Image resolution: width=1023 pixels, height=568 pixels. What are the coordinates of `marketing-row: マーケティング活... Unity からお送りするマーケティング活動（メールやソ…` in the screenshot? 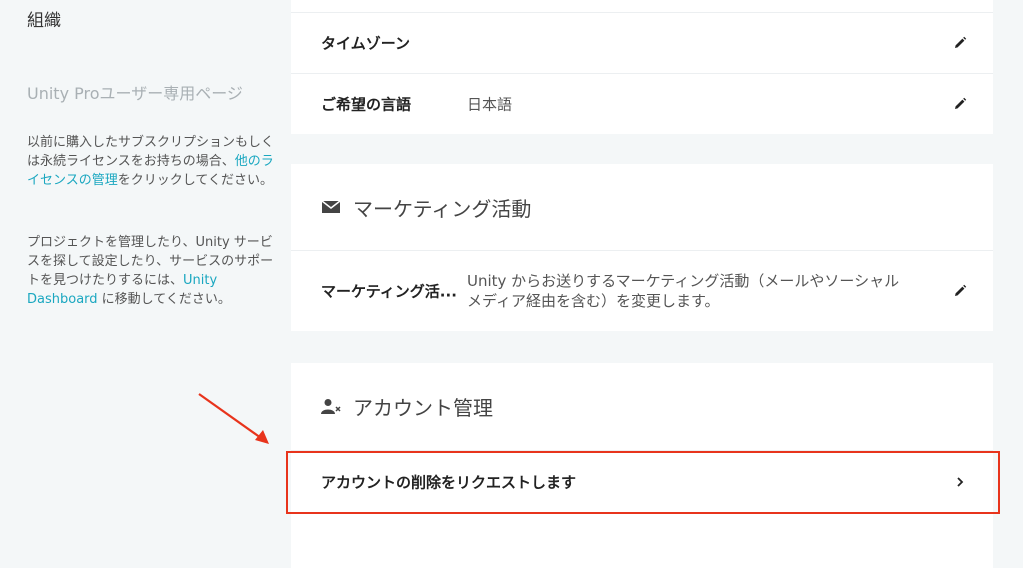 It's located at (642, 290).